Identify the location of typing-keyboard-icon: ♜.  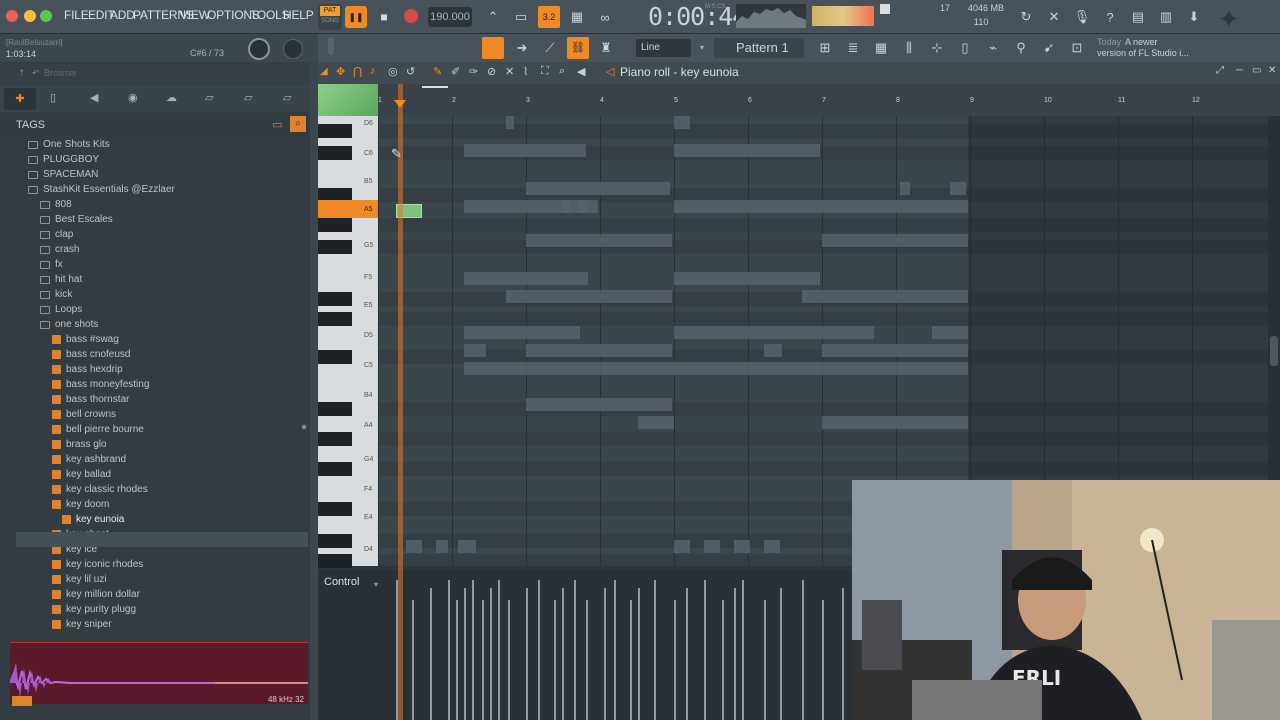
(606, 48).